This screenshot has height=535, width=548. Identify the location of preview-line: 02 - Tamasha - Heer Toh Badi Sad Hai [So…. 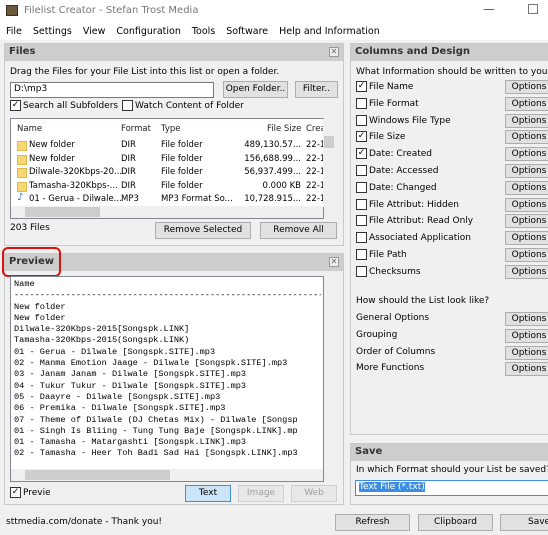
(156, 453).